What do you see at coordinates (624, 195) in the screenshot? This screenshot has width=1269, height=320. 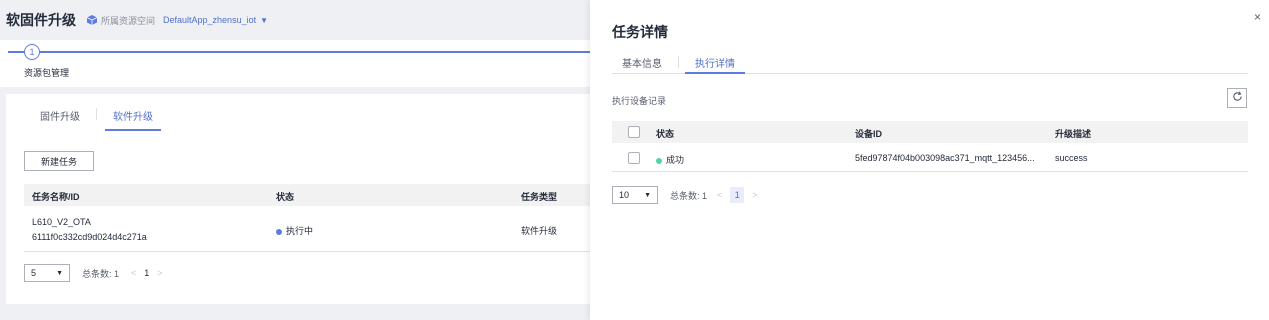 I see `page-size-value: 10` at bounding box center [624, 195].